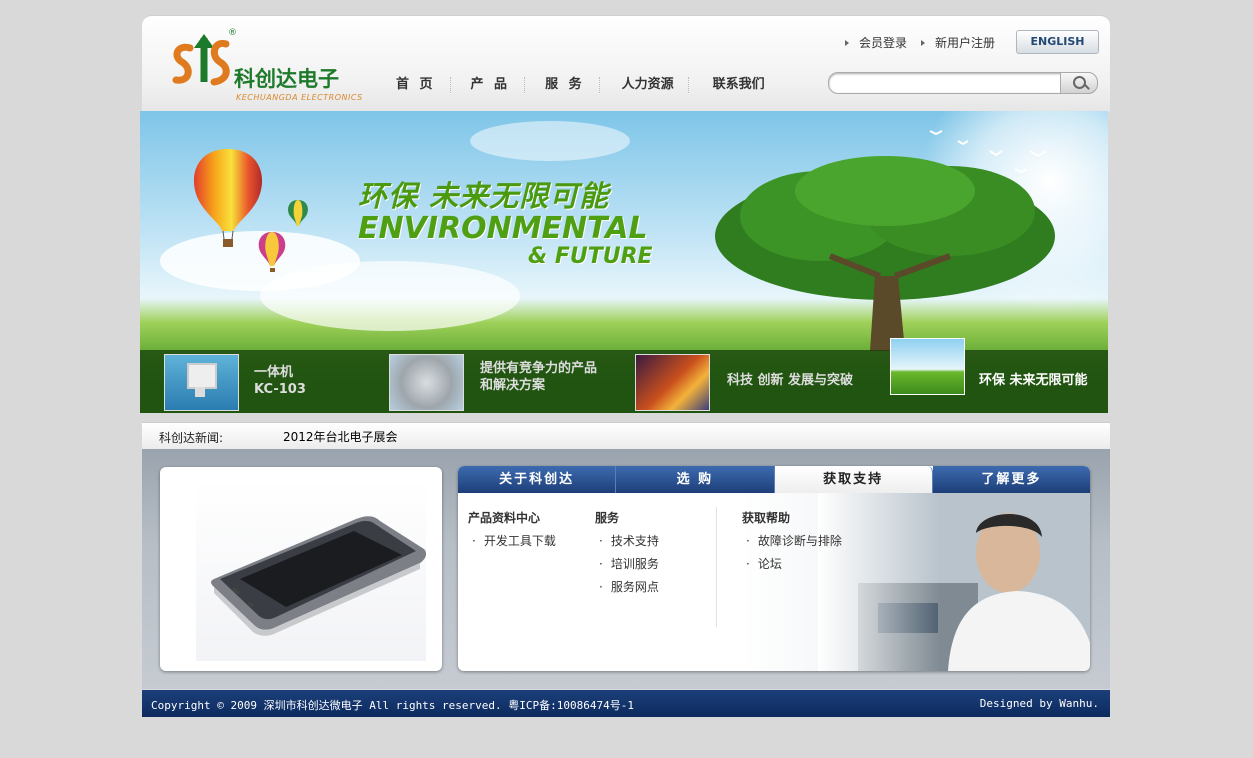 This screenshot has width=1253, height=758. What do you see at coordinates (1039, 703) in the screenshot?
I see `designer-credit: Designed by Wanhu.` at bounding box center [1039, 703].